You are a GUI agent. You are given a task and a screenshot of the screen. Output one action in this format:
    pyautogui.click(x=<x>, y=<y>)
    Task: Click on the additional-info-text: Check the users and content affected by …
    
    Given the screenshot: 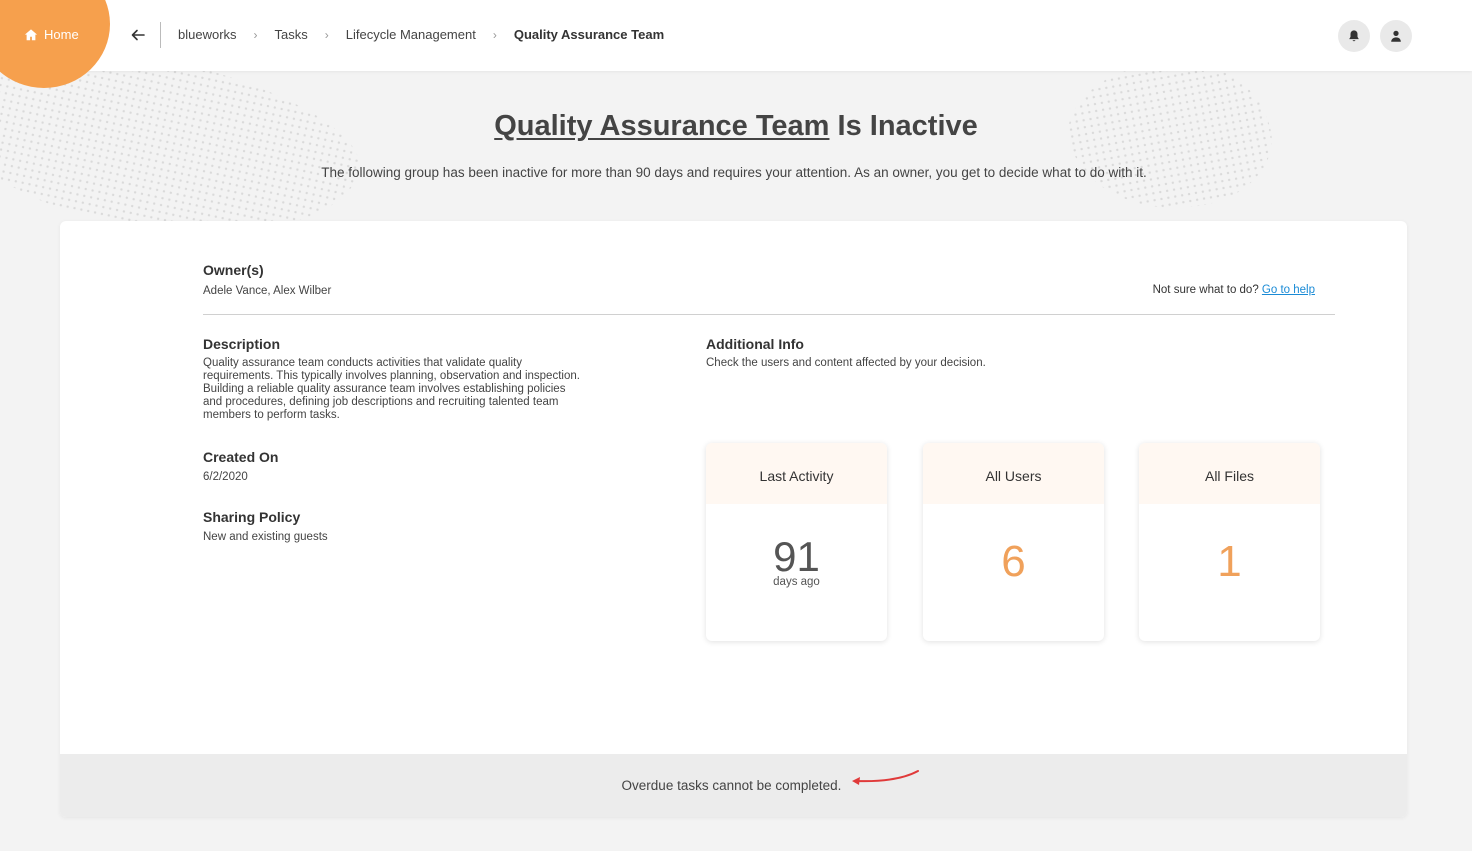 What is the action you would take?
    pyautogui.click(x=846, y=363)
    